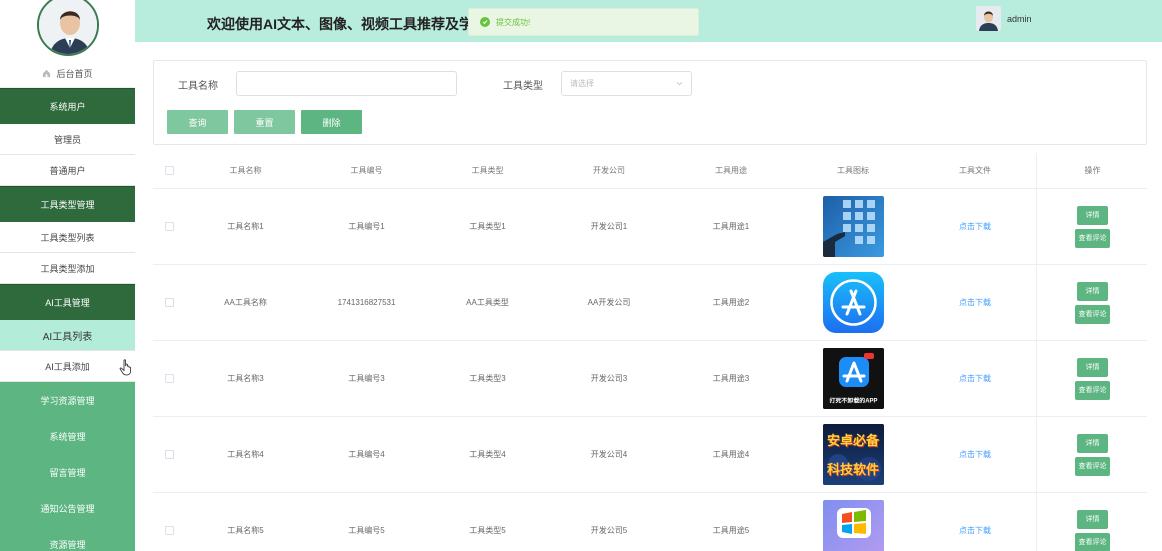  I want to click on tool-name-input, so click(346, 83).